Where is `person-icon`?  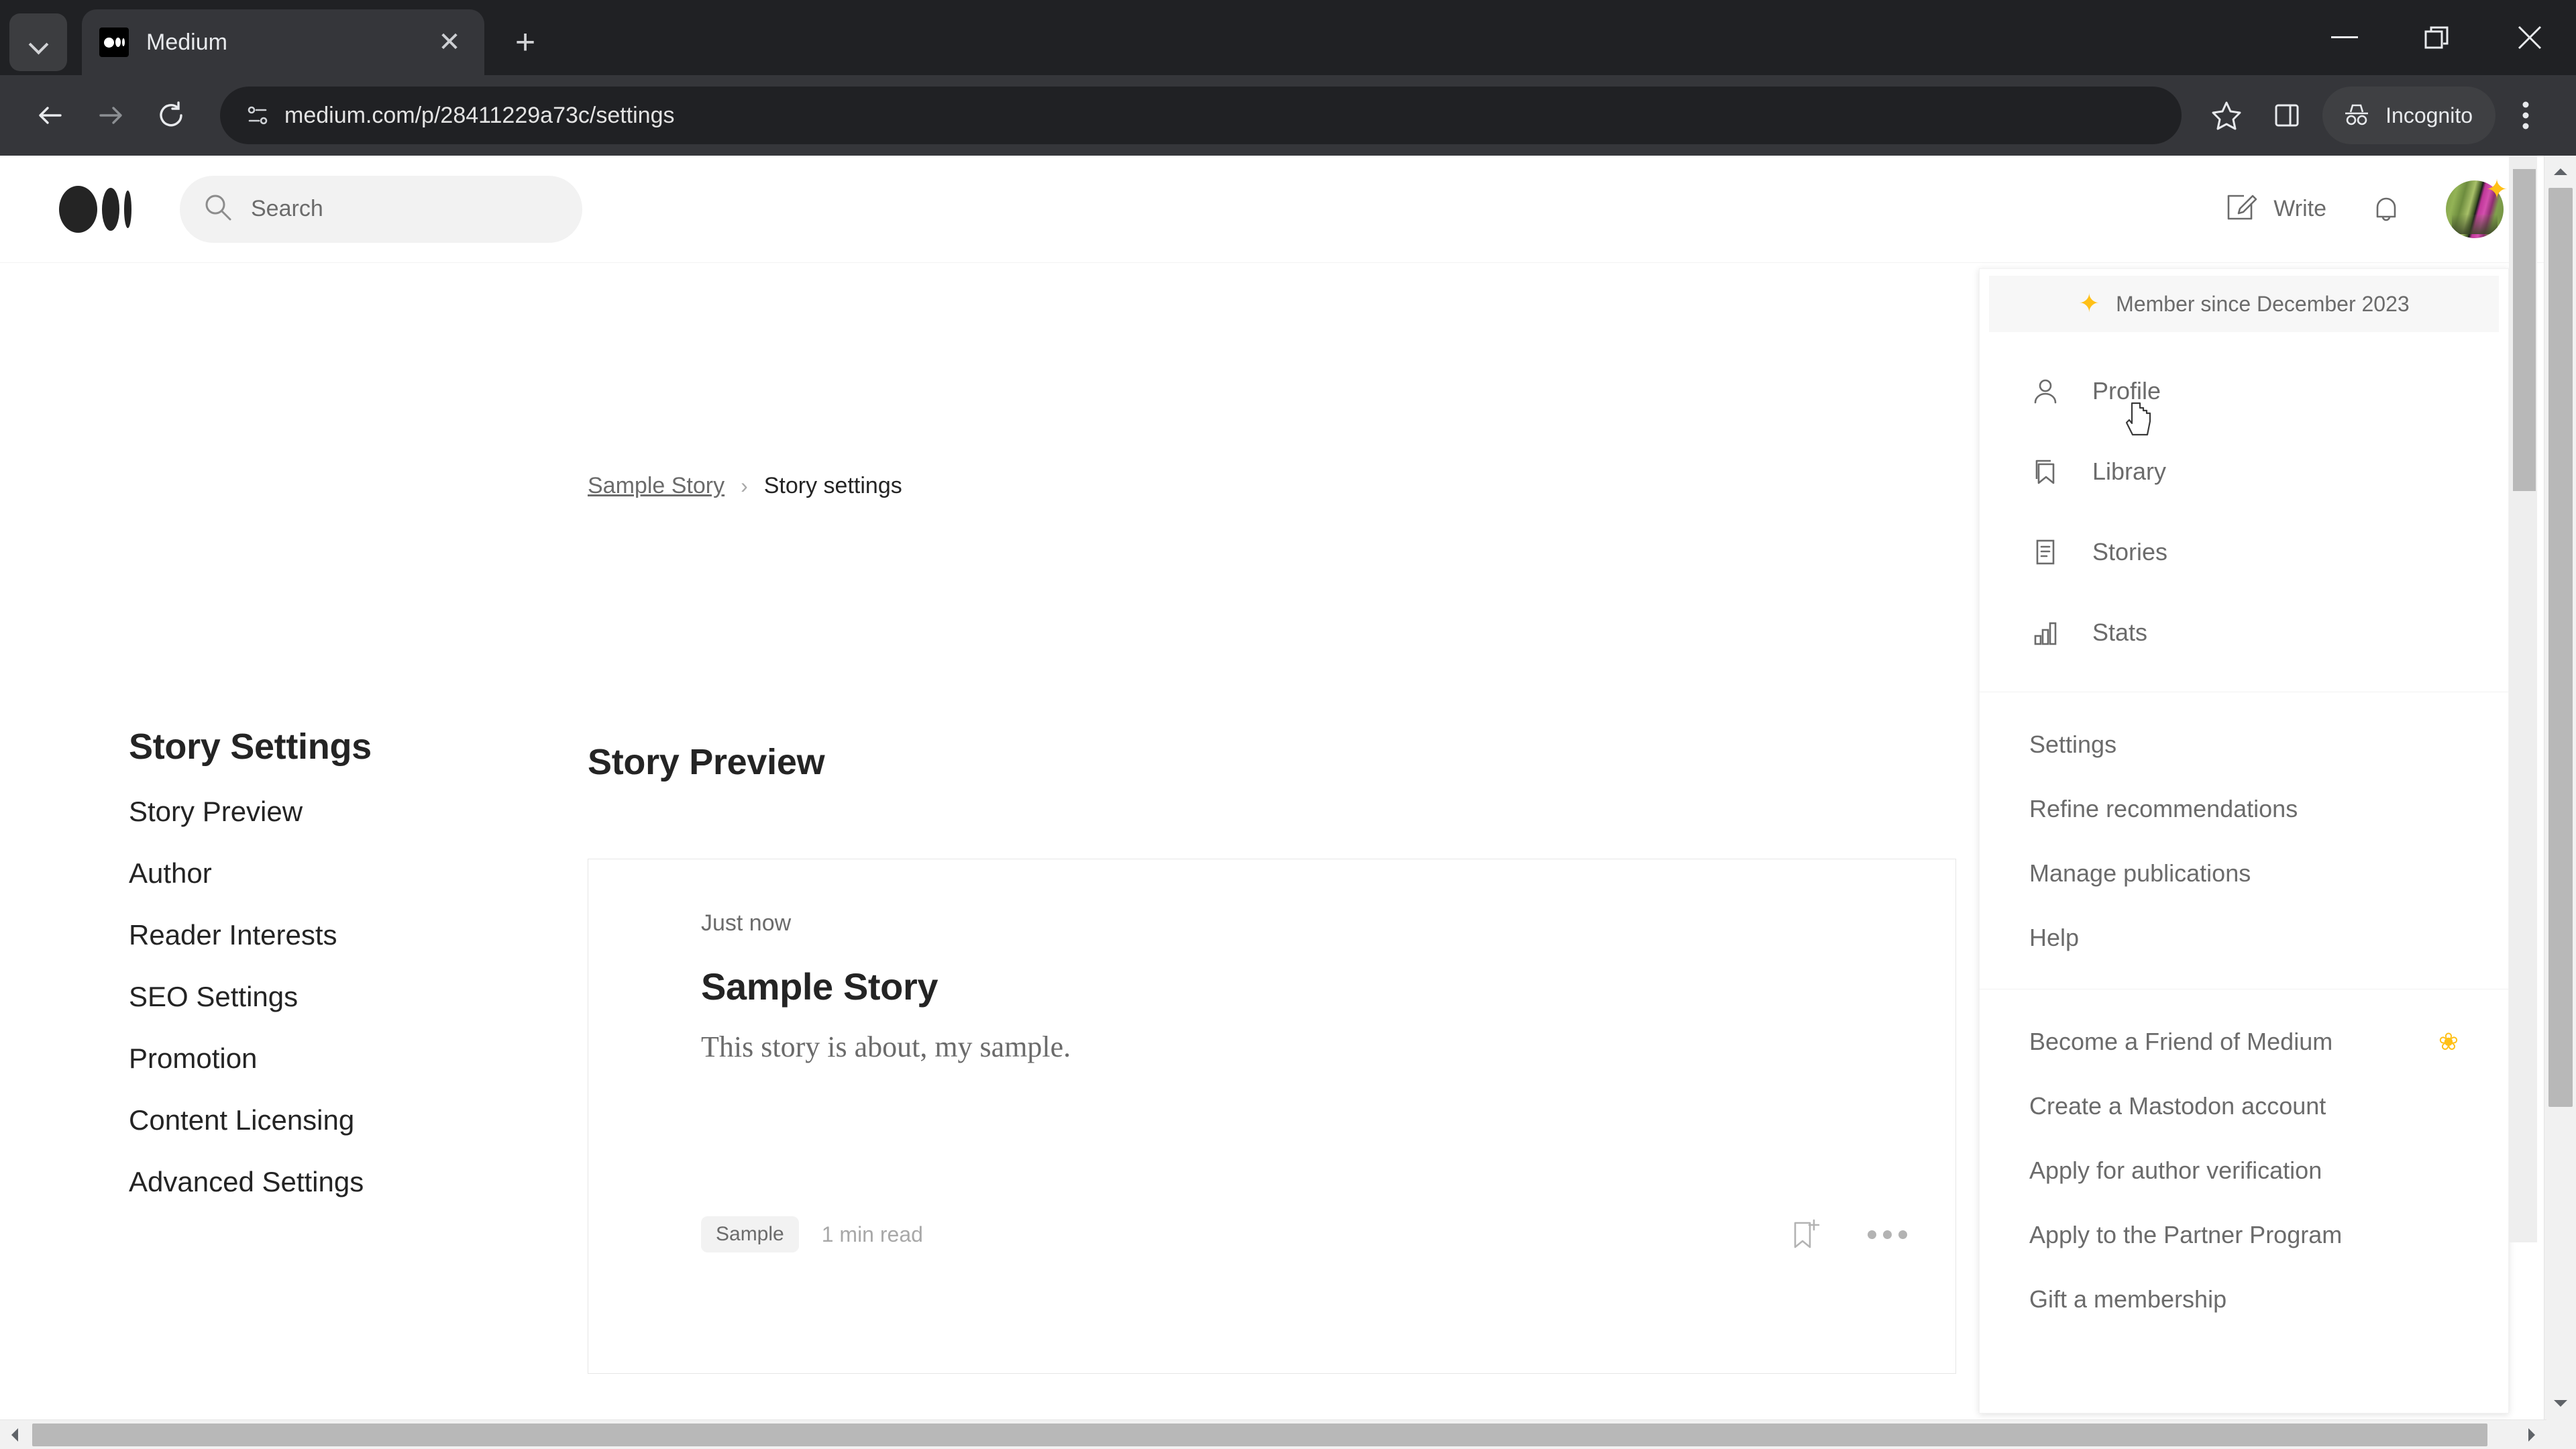
person-icon is located at coordinates (2045, 391).